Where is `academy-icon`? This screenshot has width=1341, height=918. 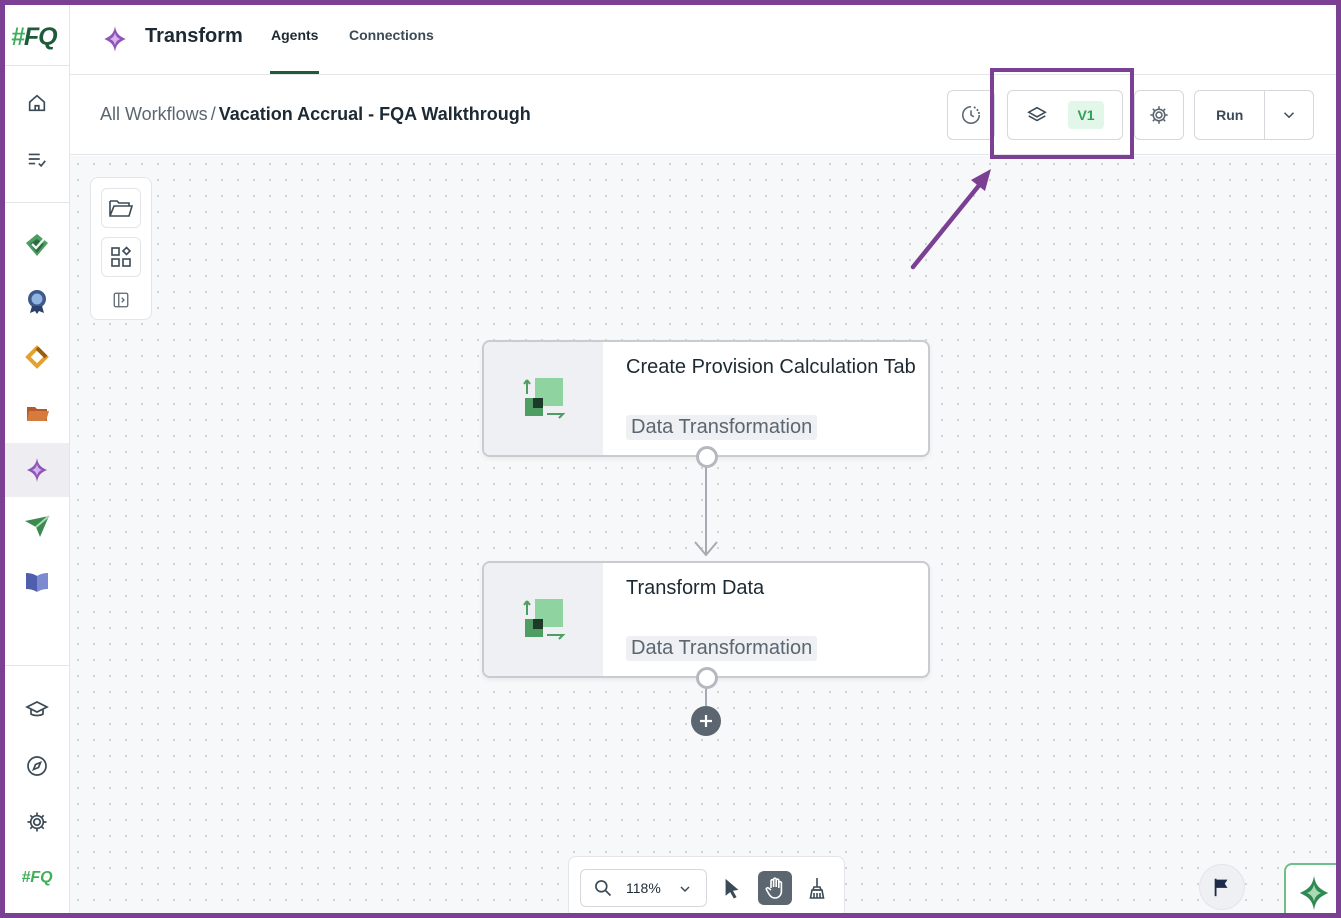 academy-icon is located at coordinates (37, 709).